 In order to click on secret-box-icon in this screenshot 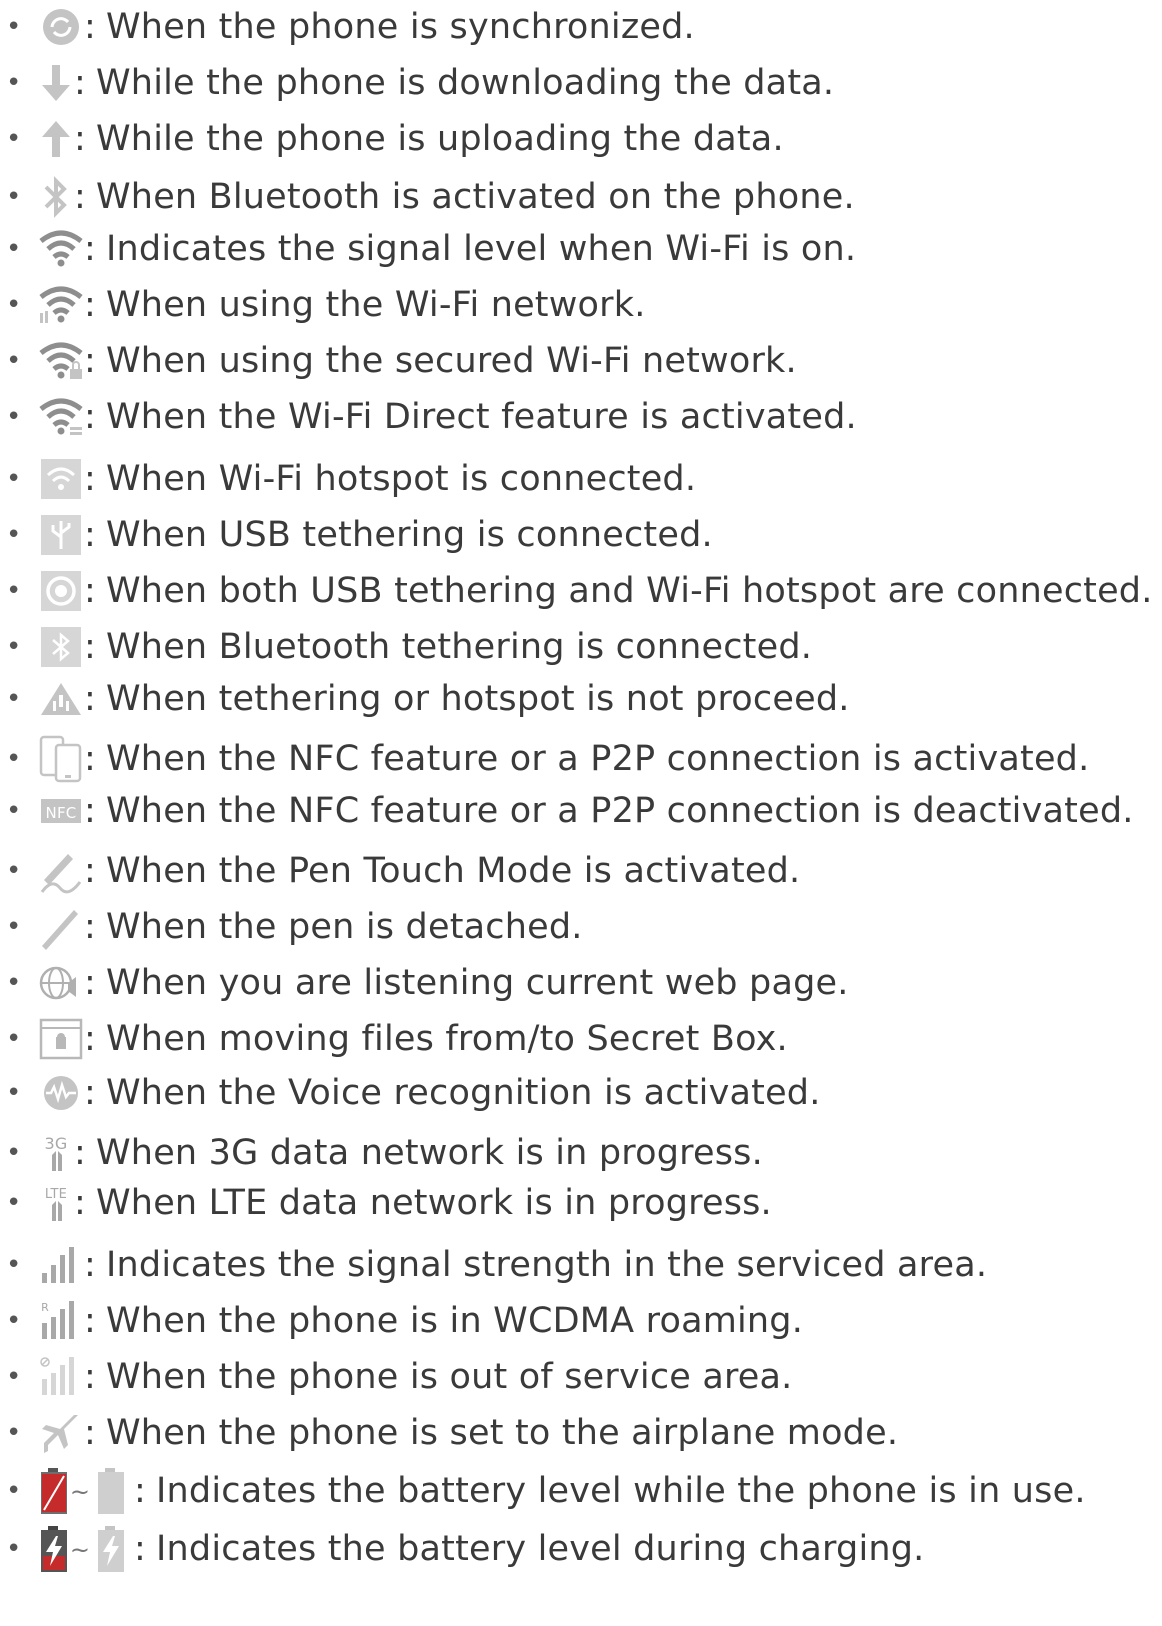, I will do `click(61, 1039)`.